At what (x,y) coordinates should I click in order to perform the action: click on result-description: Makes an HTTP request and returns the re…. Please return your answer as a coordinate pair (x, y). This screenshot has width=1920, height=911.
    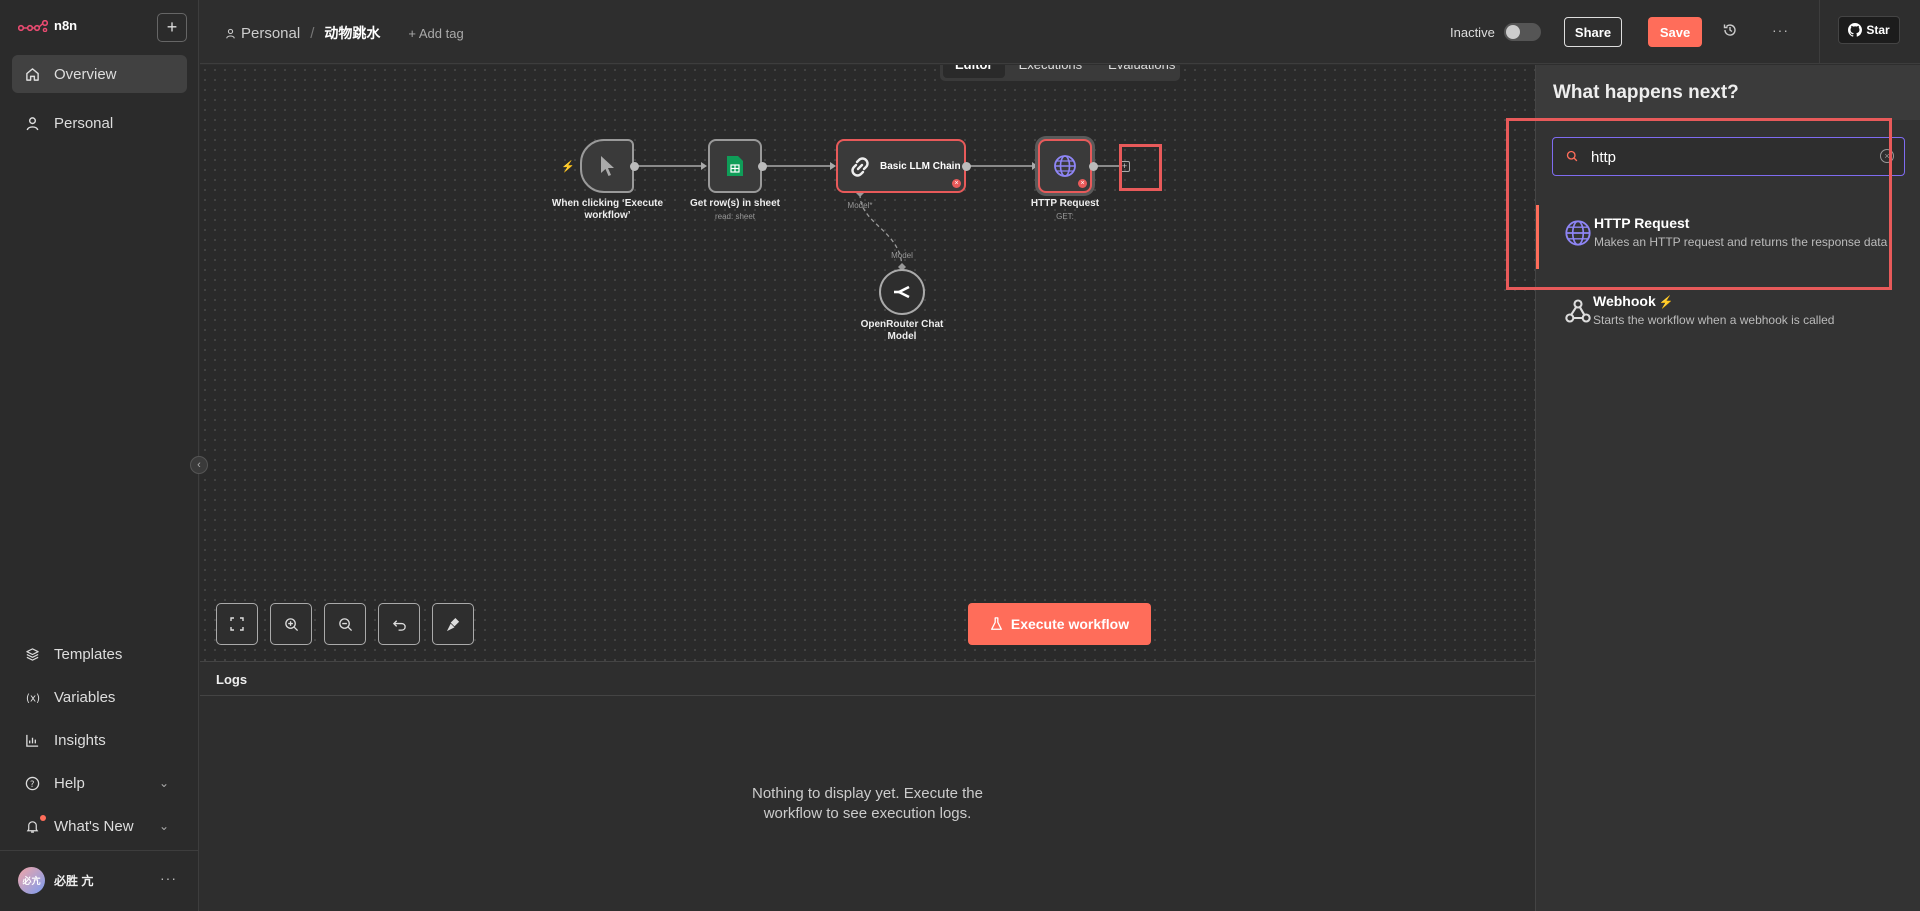
    Looking at the image, I should click on (1741, 242).